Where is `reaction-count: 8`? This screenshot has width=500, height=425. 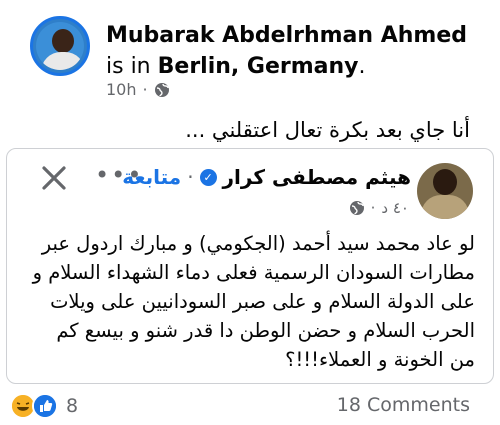 reaction-count: 8 is located at coordinates (72, 406).